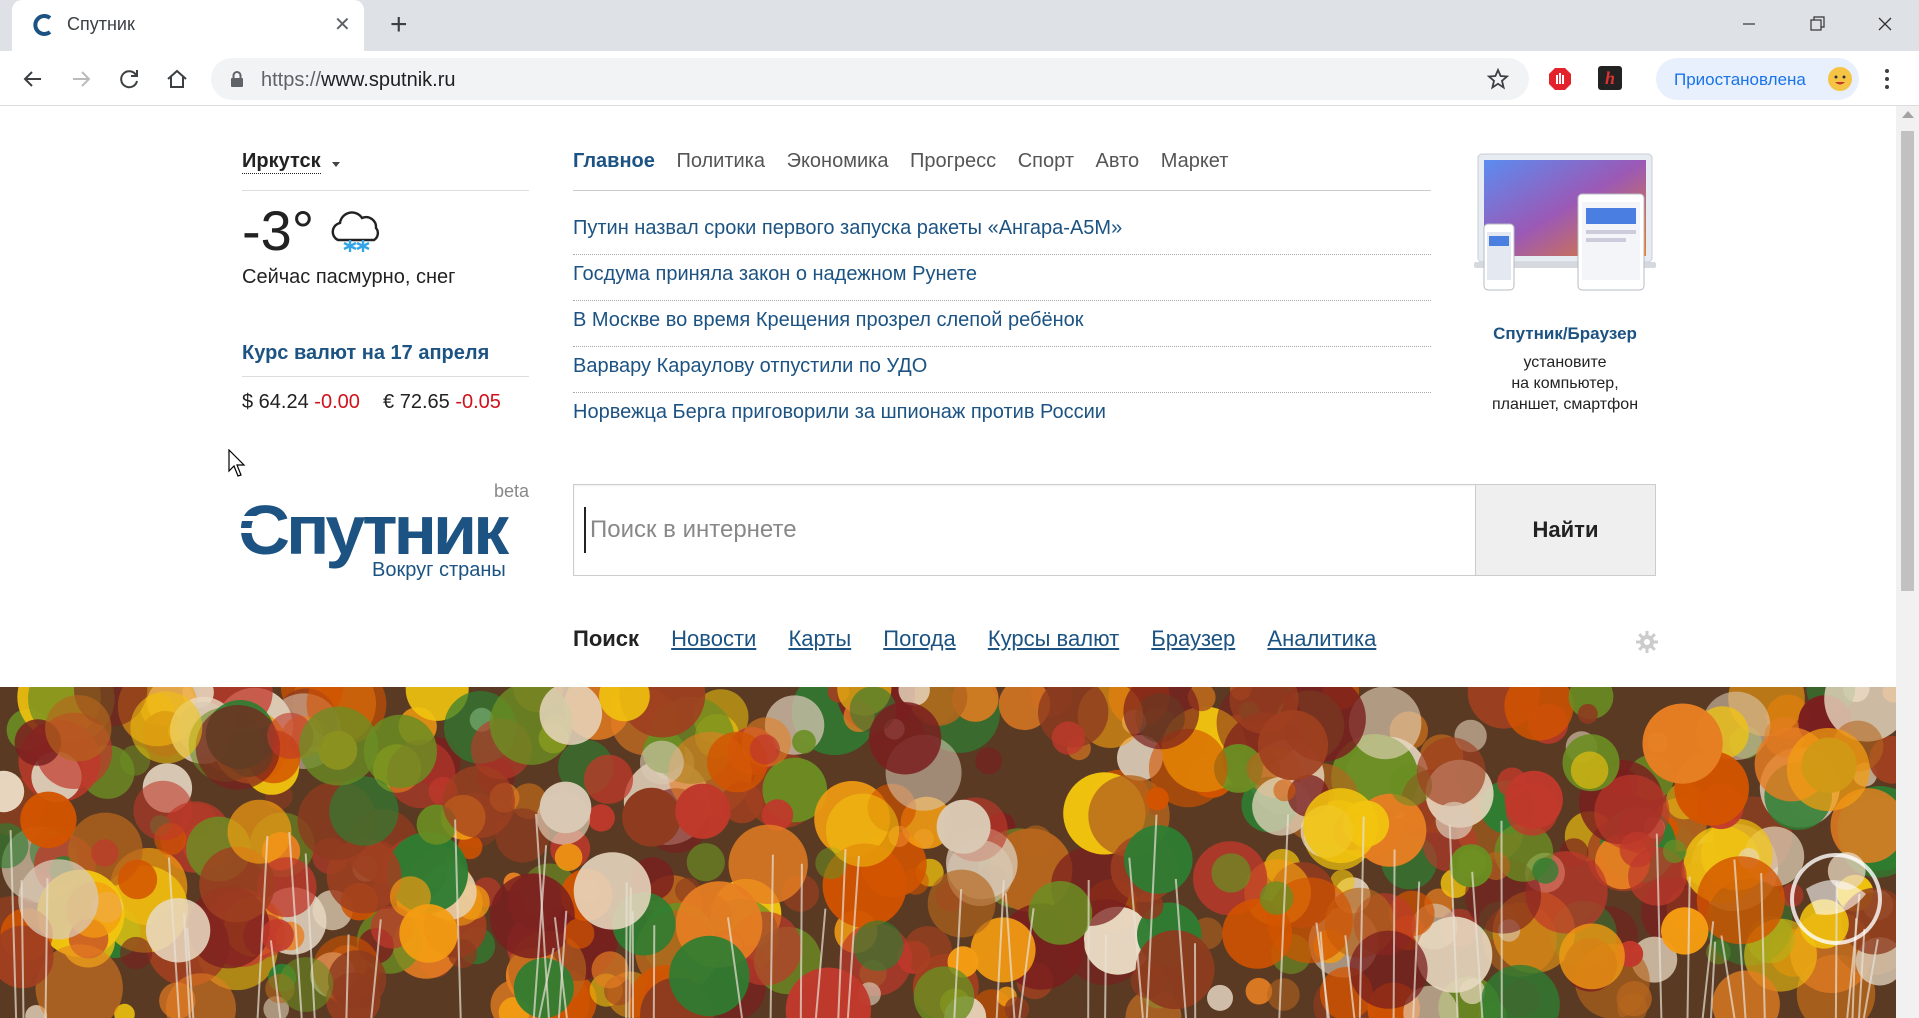 Image resolution: width=1919 pixels, height=1018 pixels. What do you see at coordinates (1610, 78) in the screenshot?
I see `extension-h-icon: h` at bounding box center [1610, 78].